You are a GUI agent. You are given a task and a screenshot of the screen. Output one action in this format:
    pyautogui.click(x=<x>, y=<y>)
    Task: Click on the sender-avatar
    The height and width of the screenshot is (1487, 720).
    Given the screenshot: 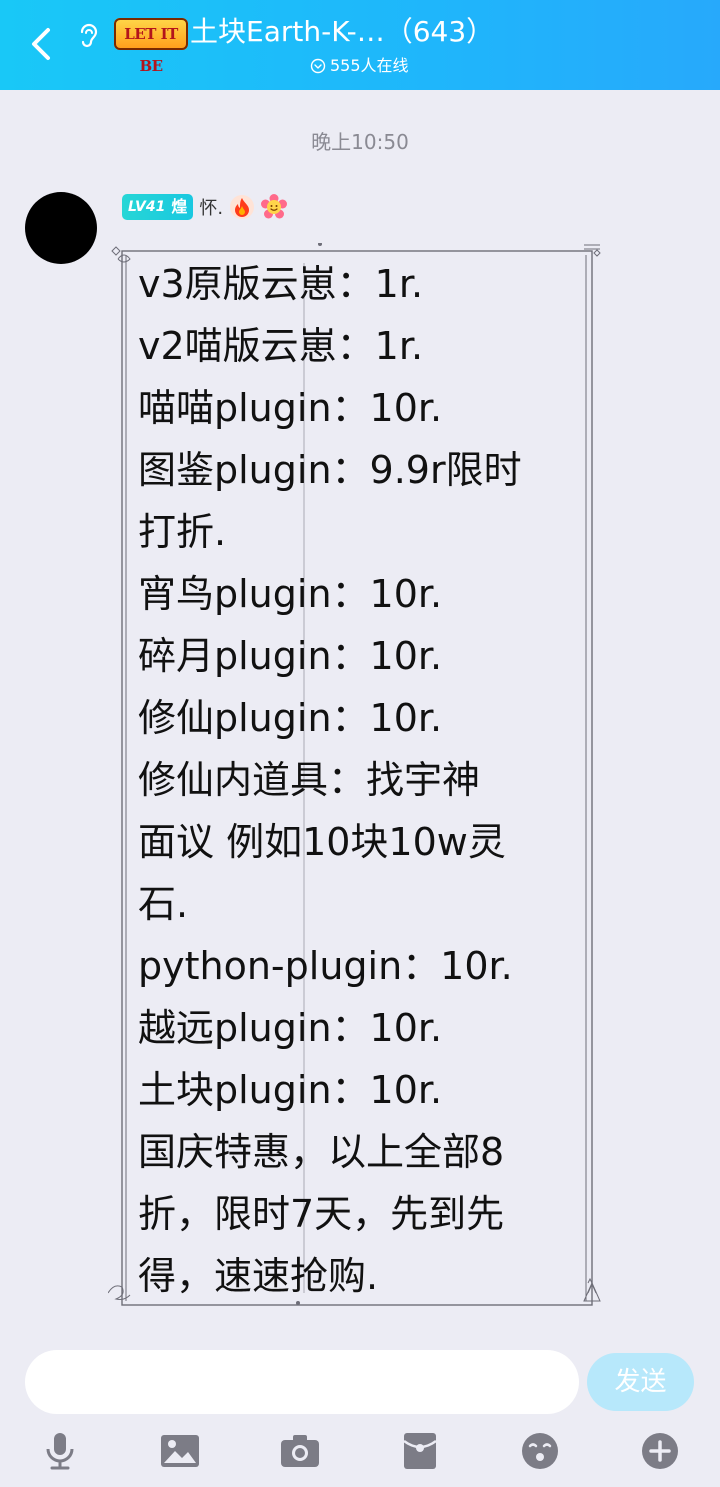 What is the action you would take?
    pyautogui.click(x=61, y=228)
    